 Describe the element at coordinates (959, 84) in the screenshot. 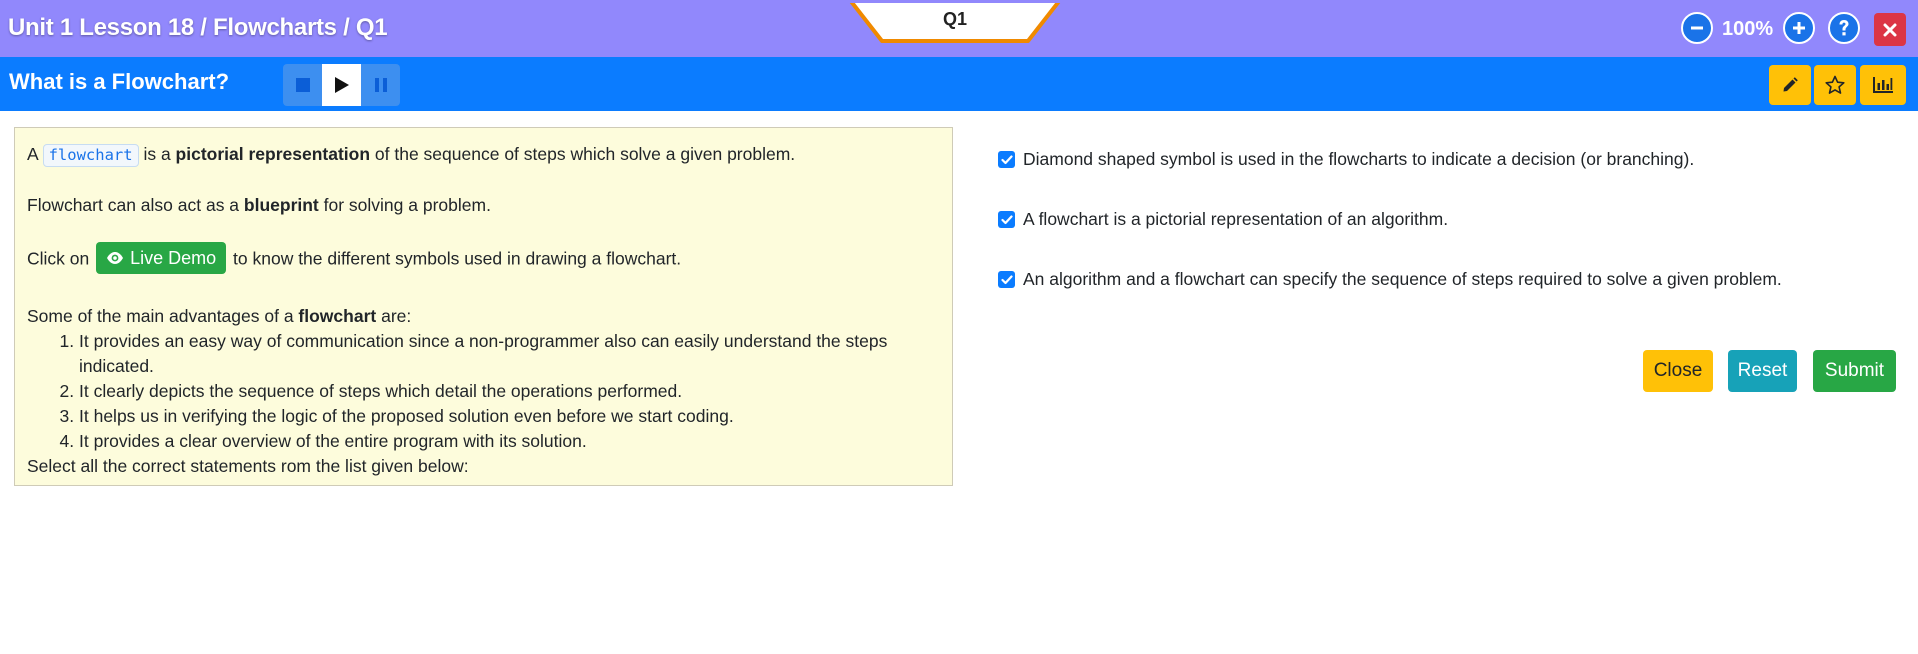

I see `lesson-bar: What is a Flowchart?` at that location.